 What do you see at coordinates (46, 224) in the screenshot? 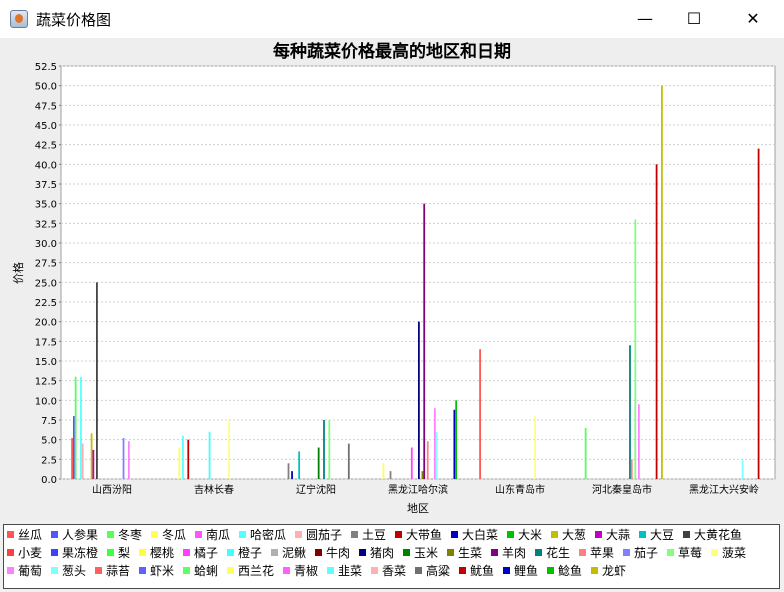
I see `y-tick-label: 32.5` at bounding box center [46, 224].